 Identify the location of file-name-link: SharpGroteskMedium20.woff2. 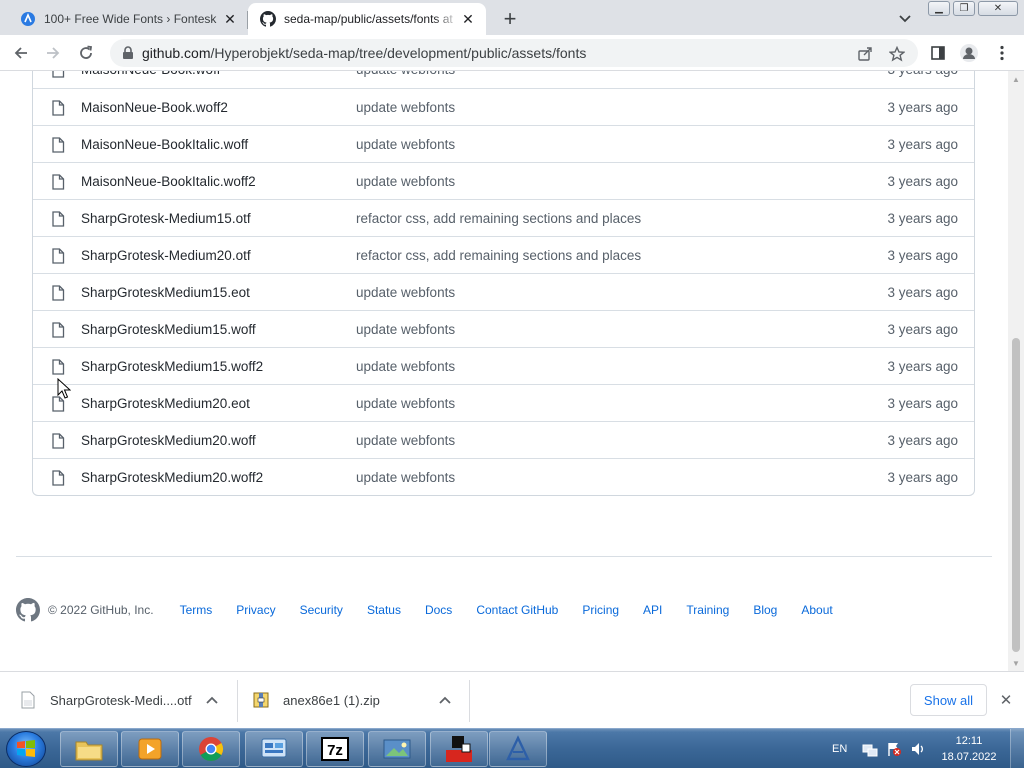
(172, 477).